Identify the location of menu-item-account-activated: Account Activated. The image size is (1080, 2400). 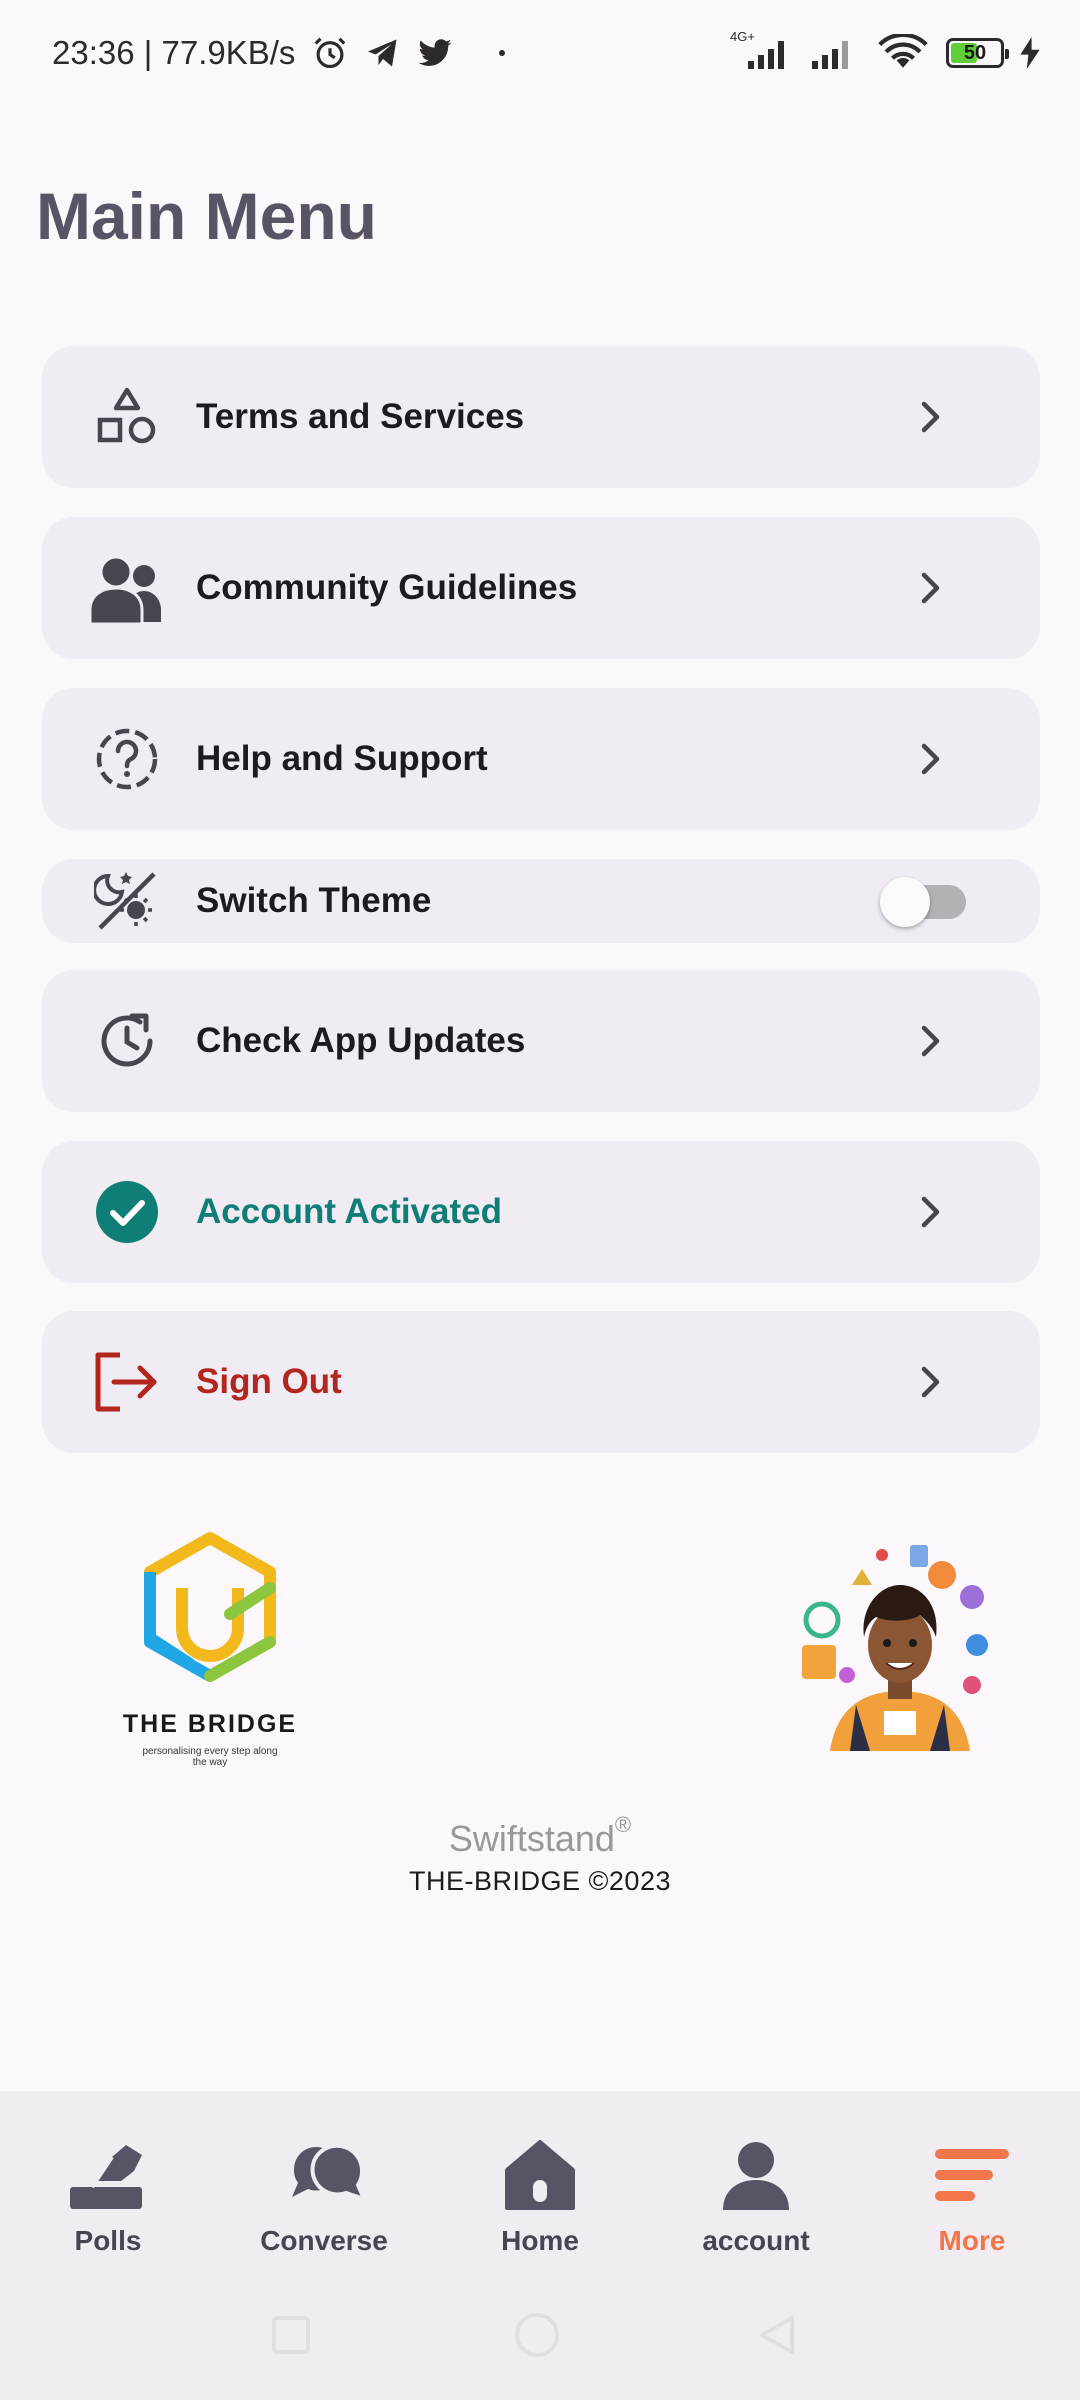
(541, 1212).